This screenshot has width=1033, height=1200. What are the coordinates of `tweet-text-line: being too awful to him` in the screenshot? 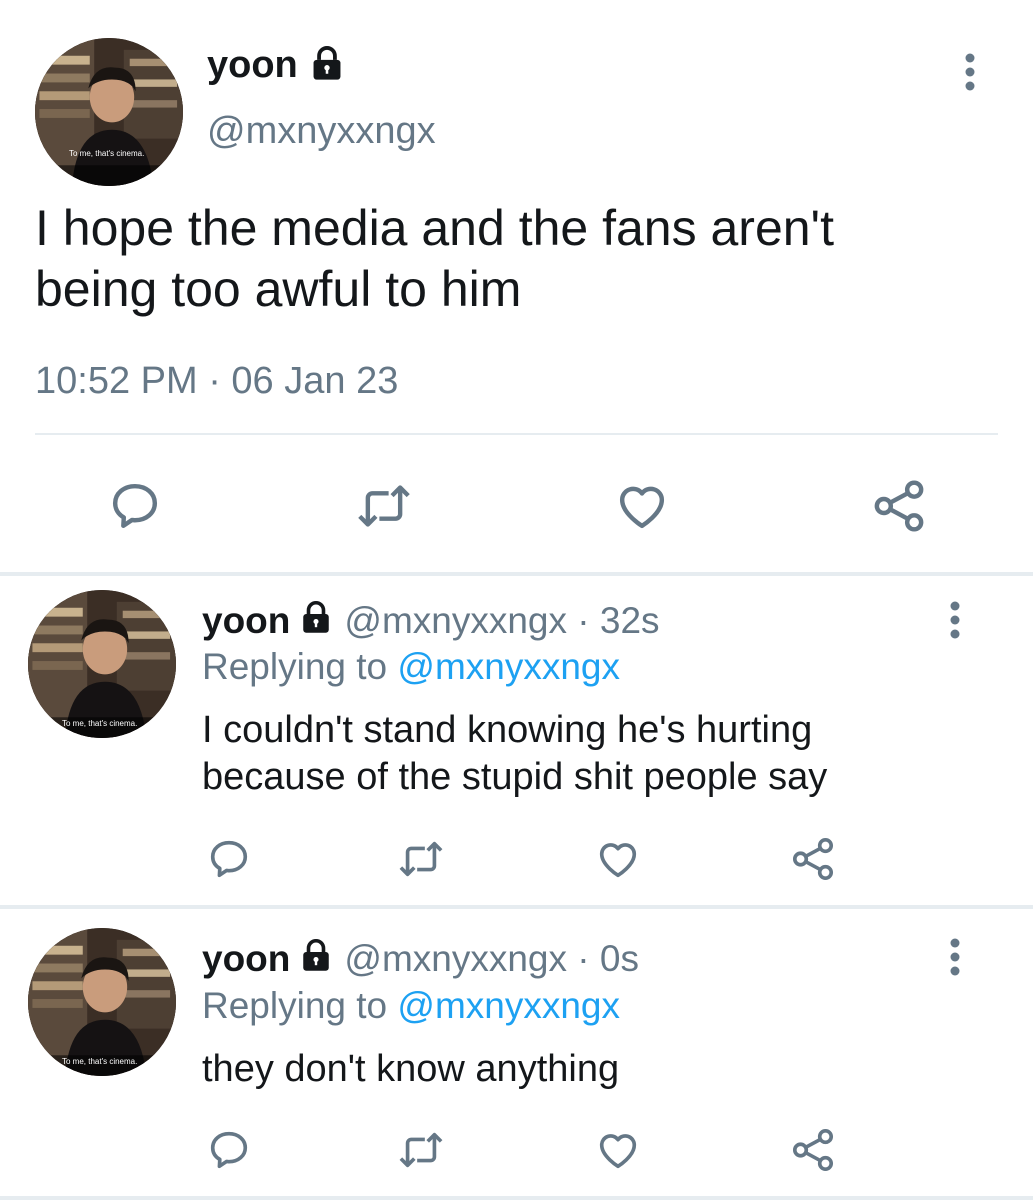 It's located at (278, 289).